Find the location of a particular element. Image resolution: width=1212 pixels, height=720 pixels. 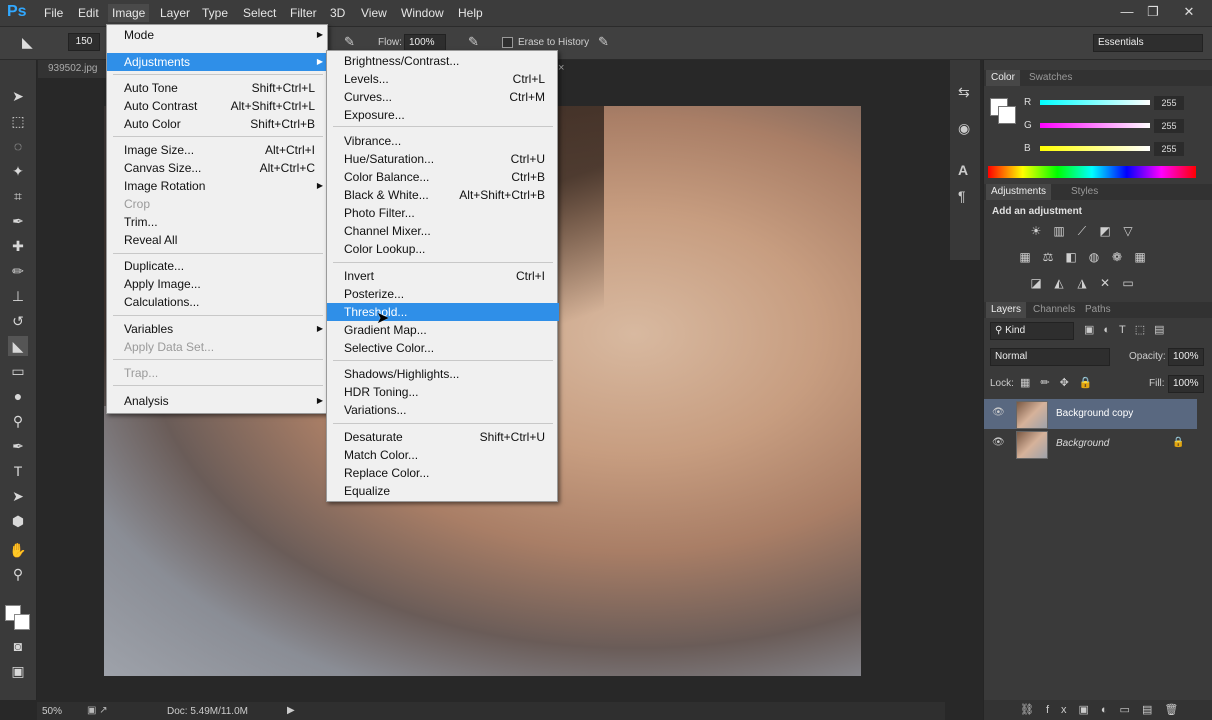

color-balance-adj-icon: ⚖ is located at coordinates (1048, 257).